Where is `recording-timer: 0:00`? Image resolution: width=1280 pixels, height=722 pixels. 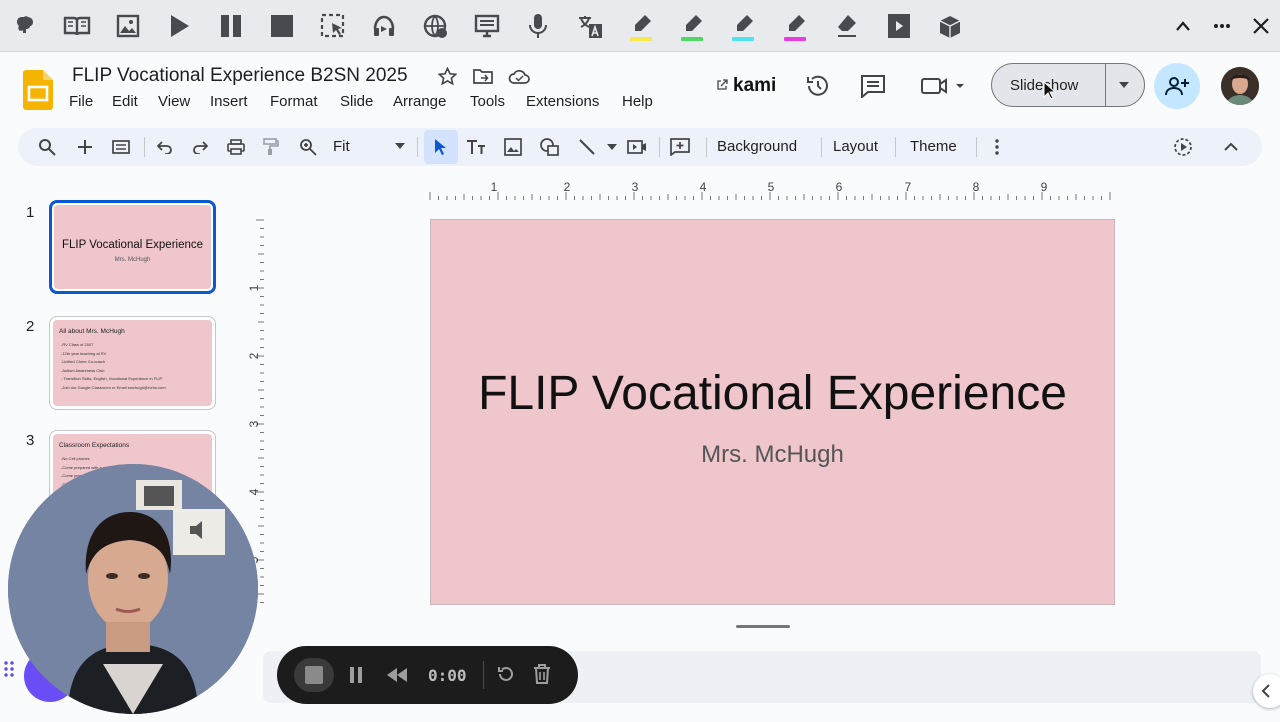
recording-timer: 0:00 is located at coordinates (447, 675).